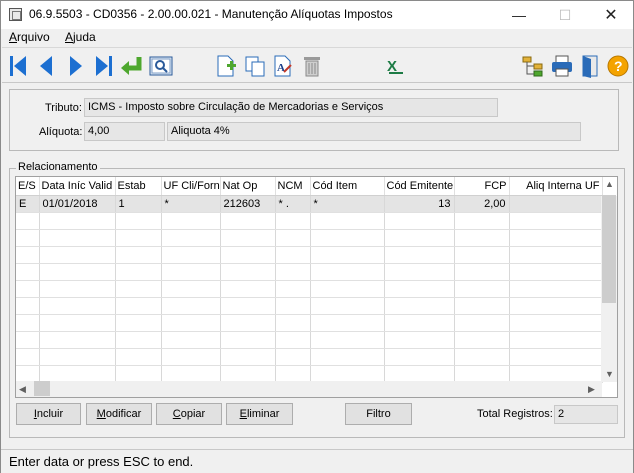  Describe the element at coordinates (309, 389) in the screenshot. I see `horizontal-scrollbar` at that location.